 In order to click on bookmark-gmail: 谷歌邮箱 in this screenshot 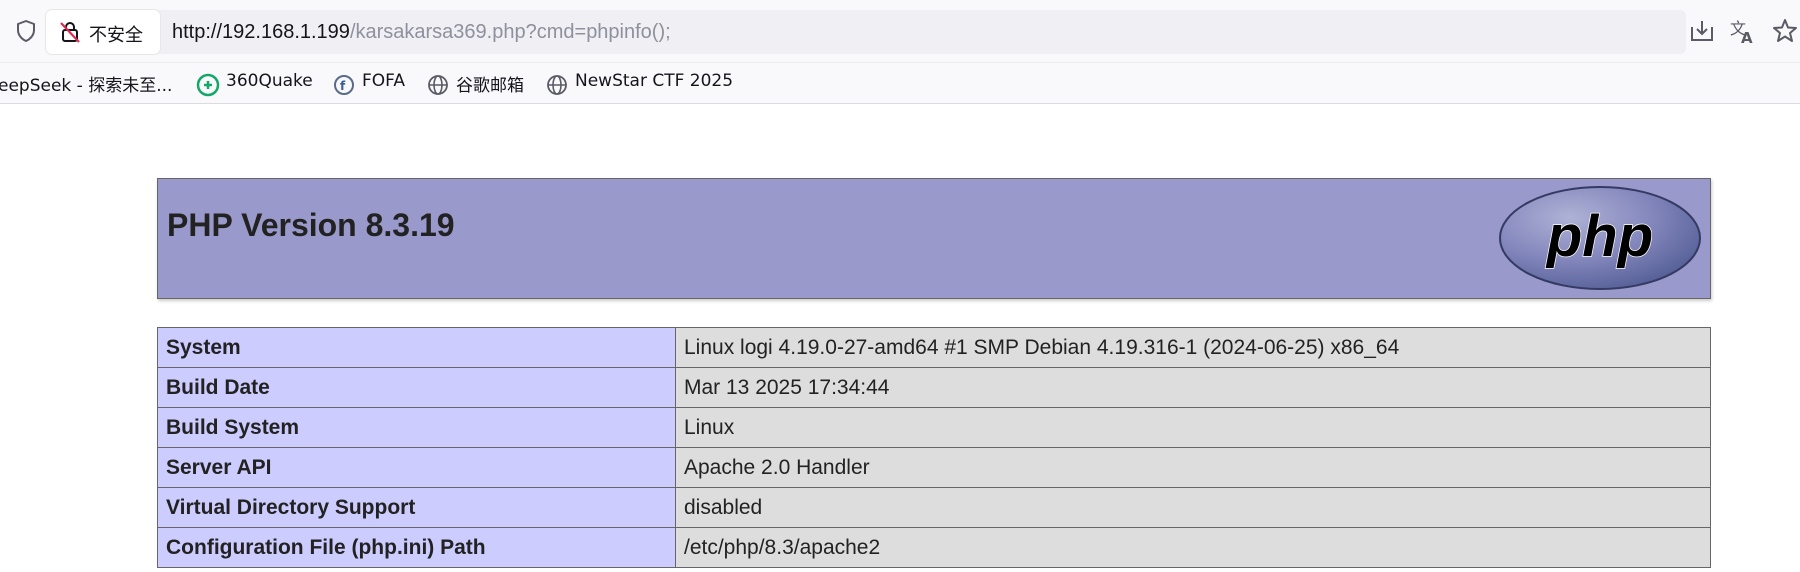, I will do `click(481, 83)`.